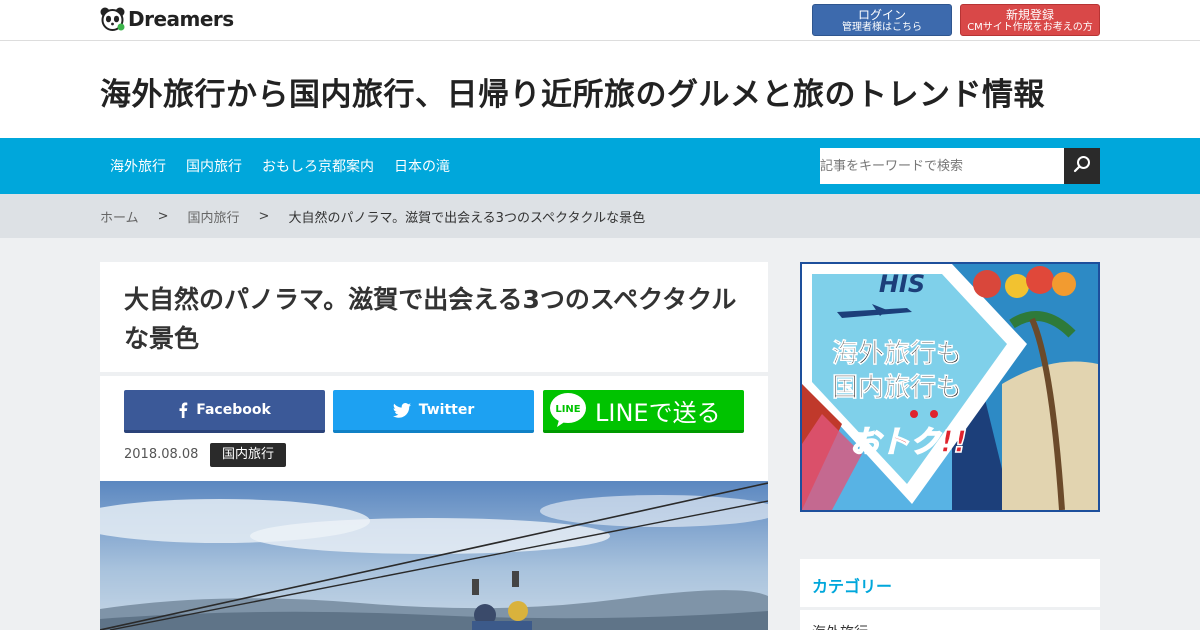  I want to click on line-logo-icon: LINE, so click(568, 410).